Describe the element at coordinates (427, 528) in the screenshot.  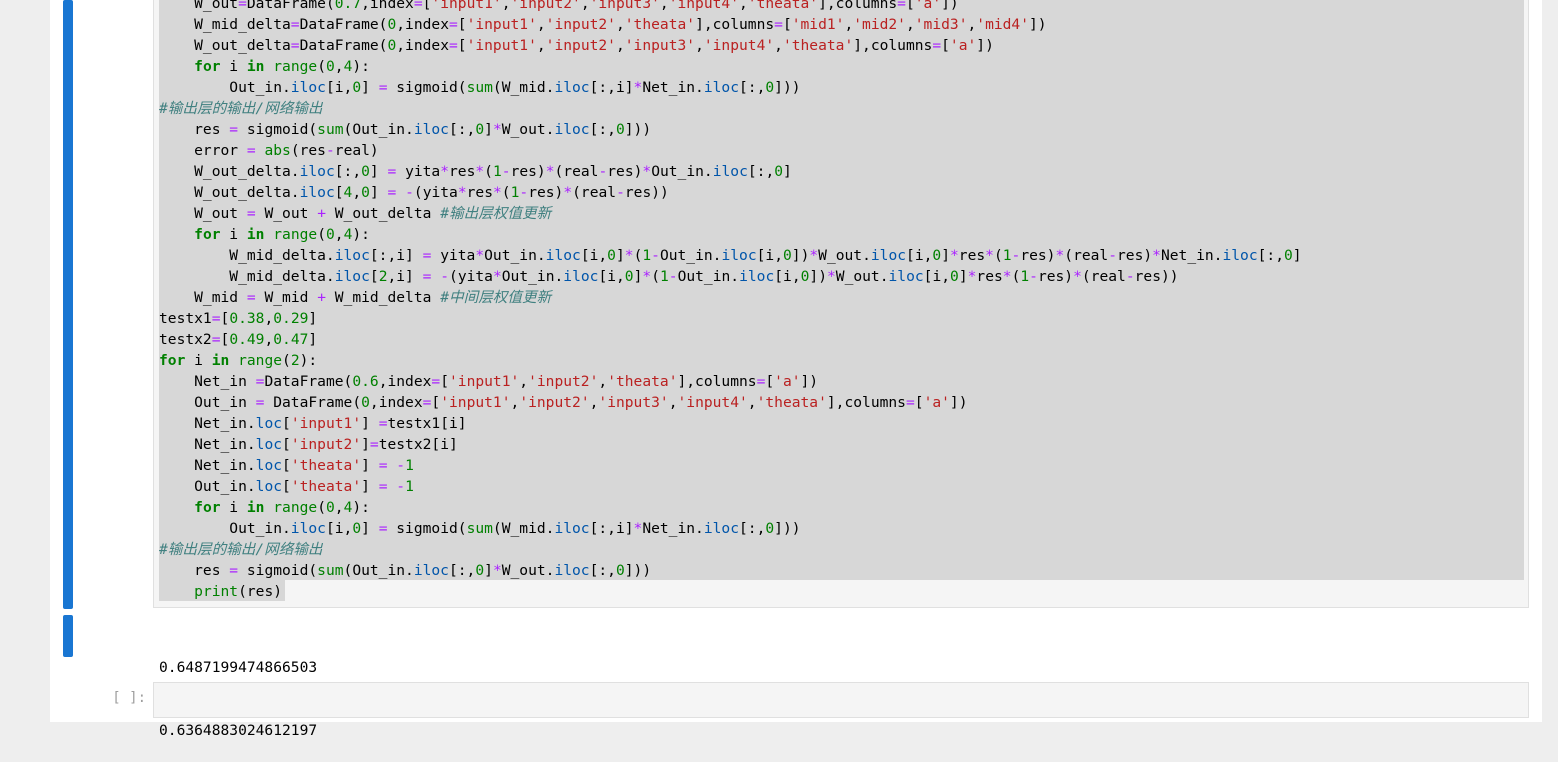
I see `code-token: sigmoid(` at that location.